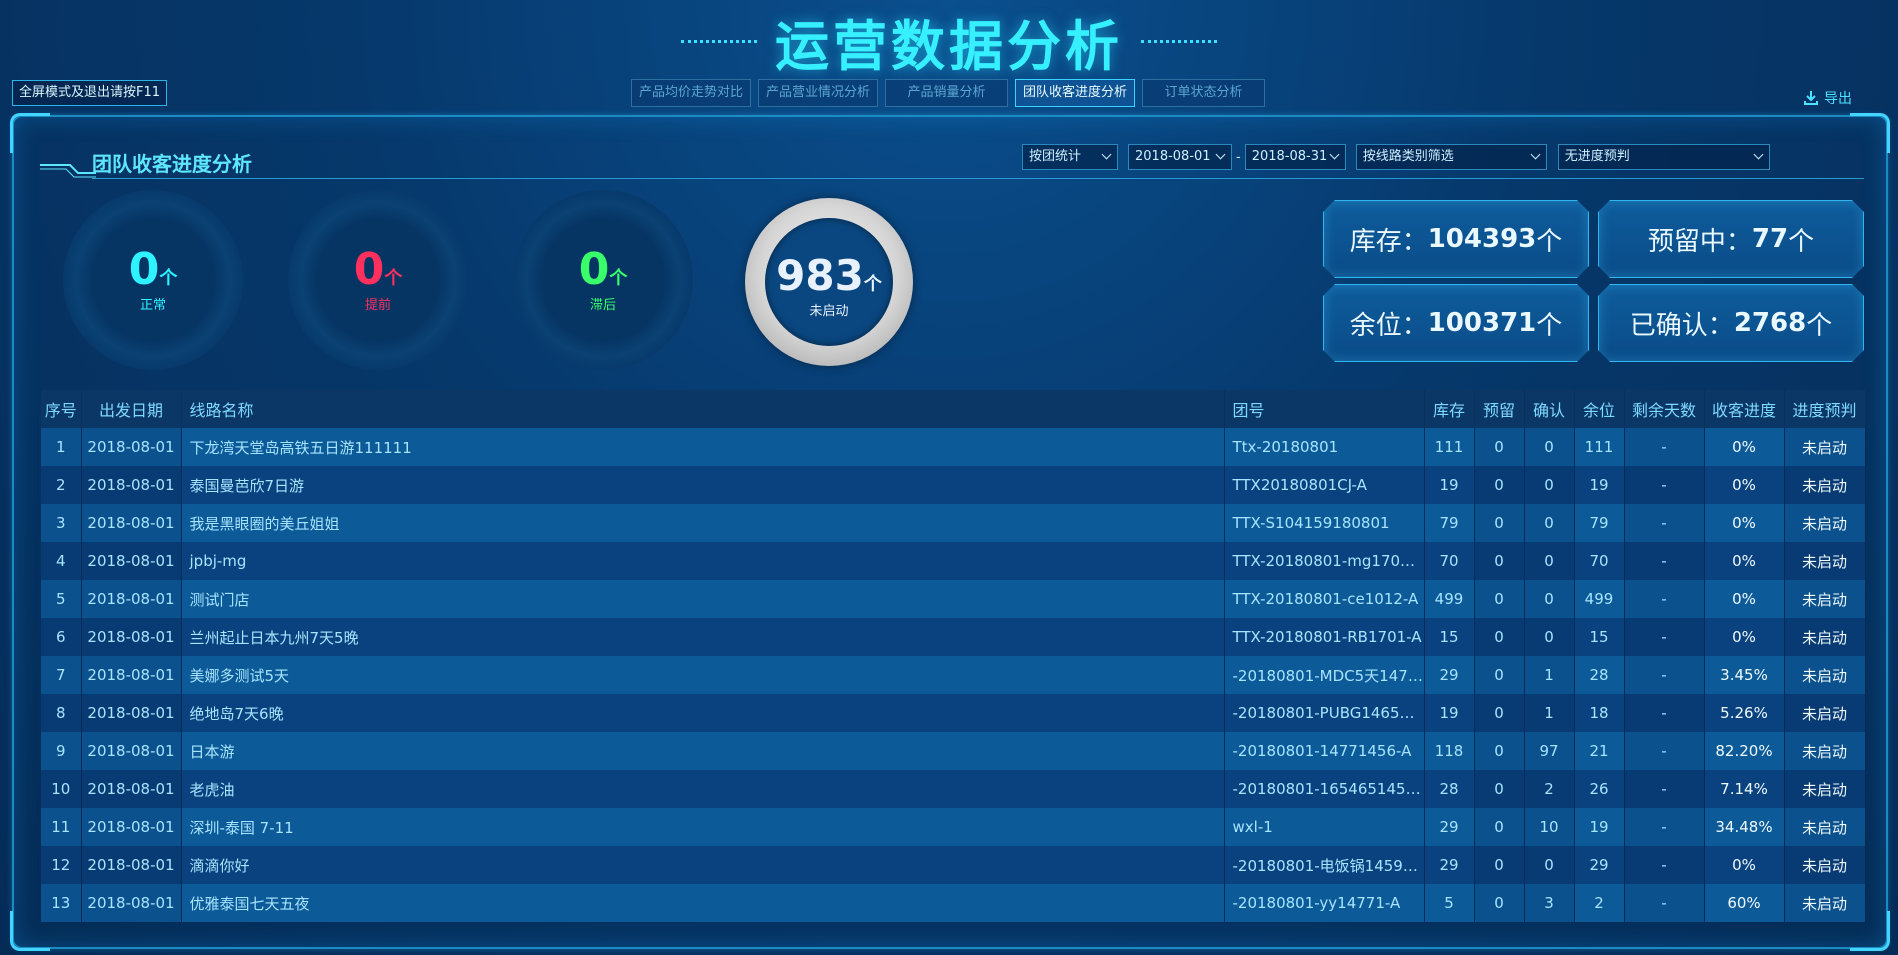 The height and width of the screenshot is (955, 1898). Describe the element at coordinates (1179, 41) in the screenshot. I see `title-decoration-right` at that location.